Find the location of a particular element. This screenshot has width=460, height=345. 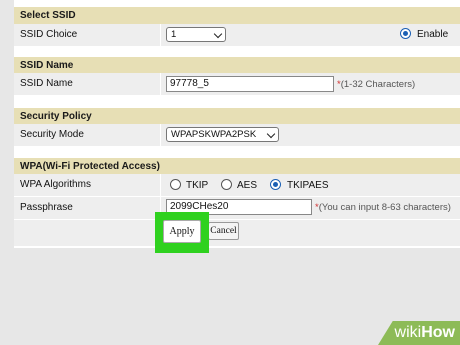

security-mode-value: WPAPSKWPA2PSK is located at coordinates (214, 134).